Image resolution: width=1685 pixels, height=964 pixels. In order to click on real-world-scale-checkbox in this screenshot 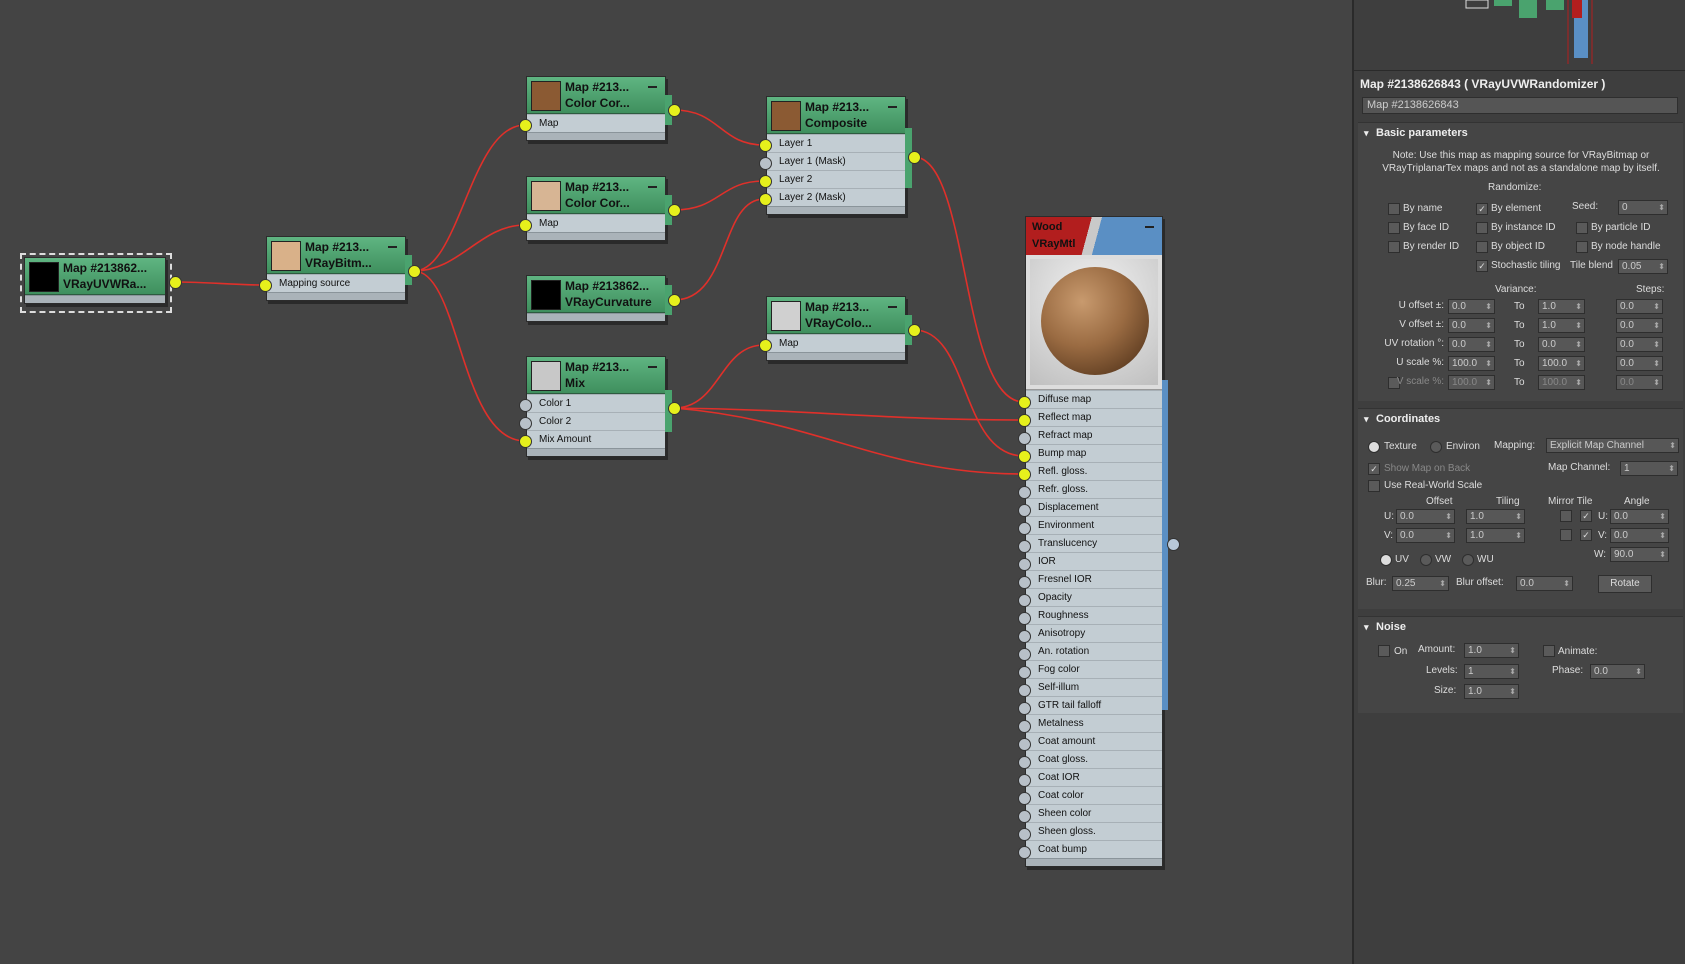, I will do `click(1374, 486)`.